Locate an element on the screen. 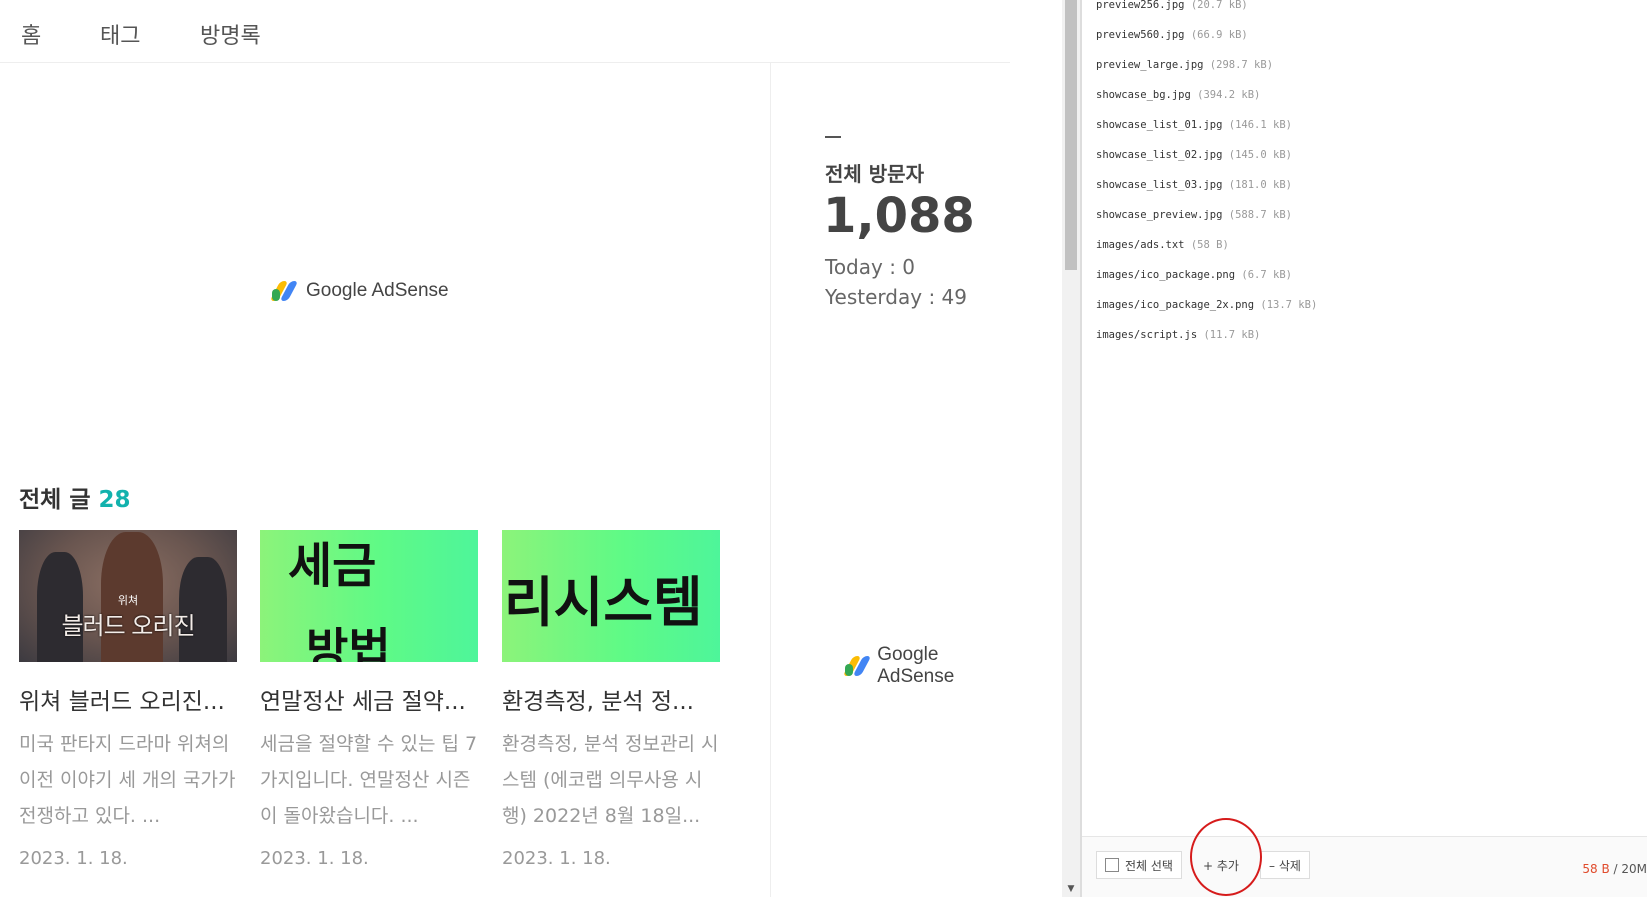  adsense-banner-sidebar: Google AdSense is located at coordinates (926, 666).